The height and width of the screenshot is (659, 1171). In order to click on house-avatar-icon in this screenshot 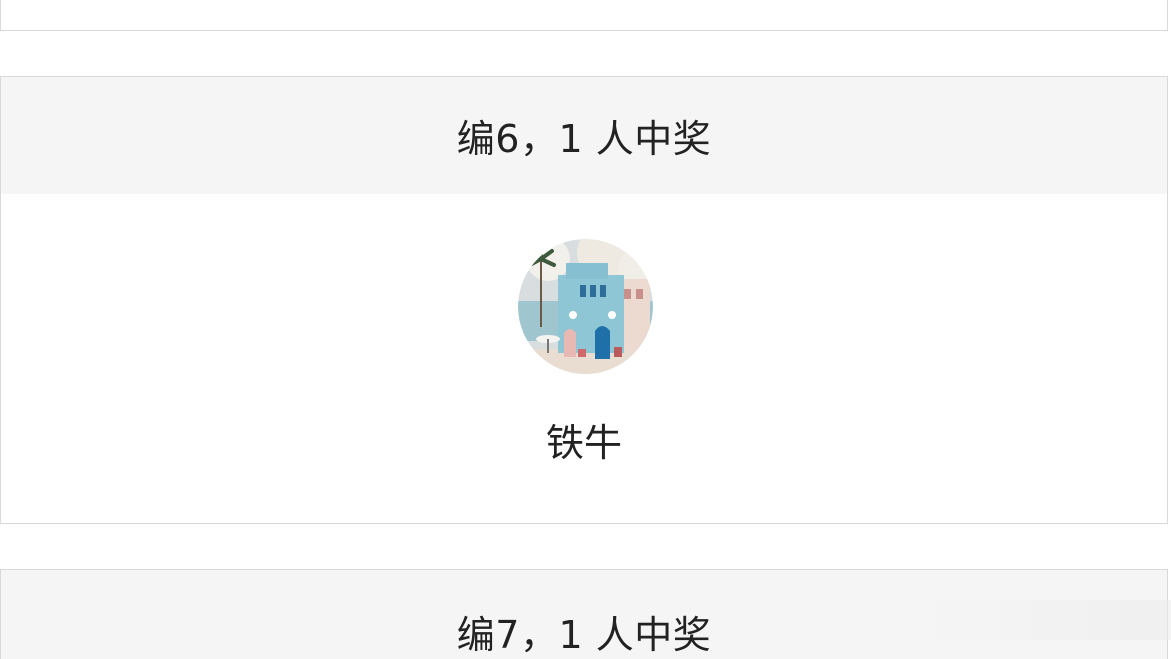, I will do `click(585, 306)`.